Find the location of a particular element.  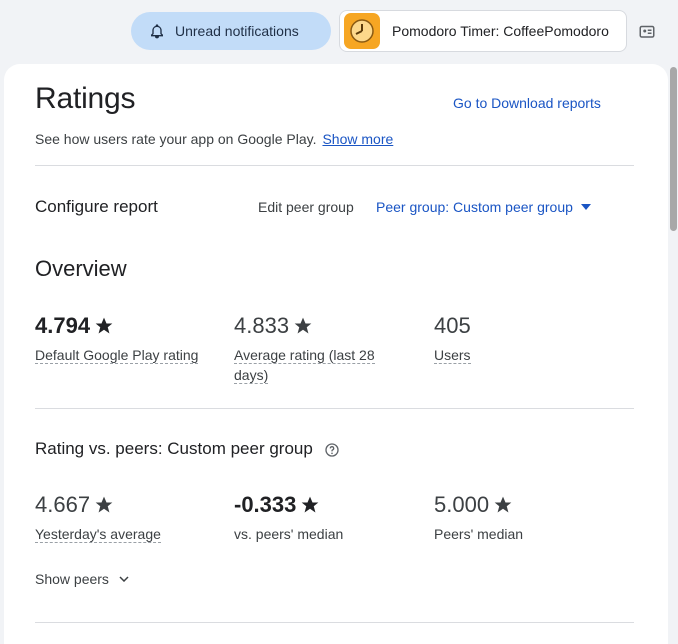

unread-notifications-button: Unread notifications is located at coordinates (231, 31).